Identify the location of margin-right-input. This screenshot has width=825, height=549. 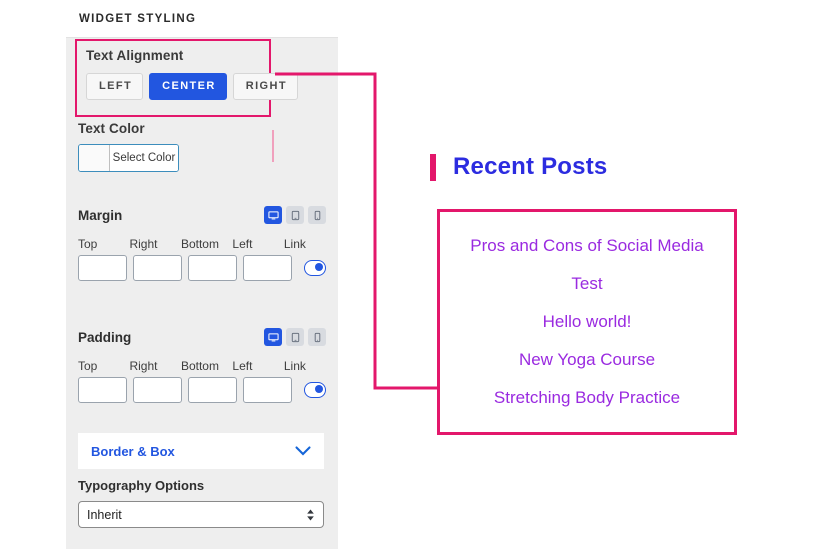
(157, 268).